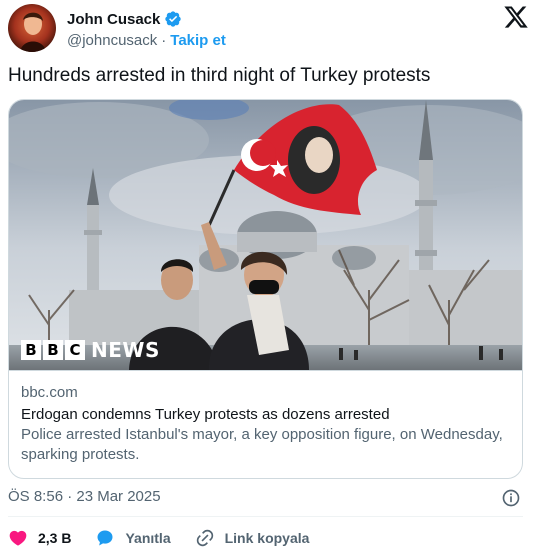  I want to click on bbc-letter-b1: B, so click(31, 350).